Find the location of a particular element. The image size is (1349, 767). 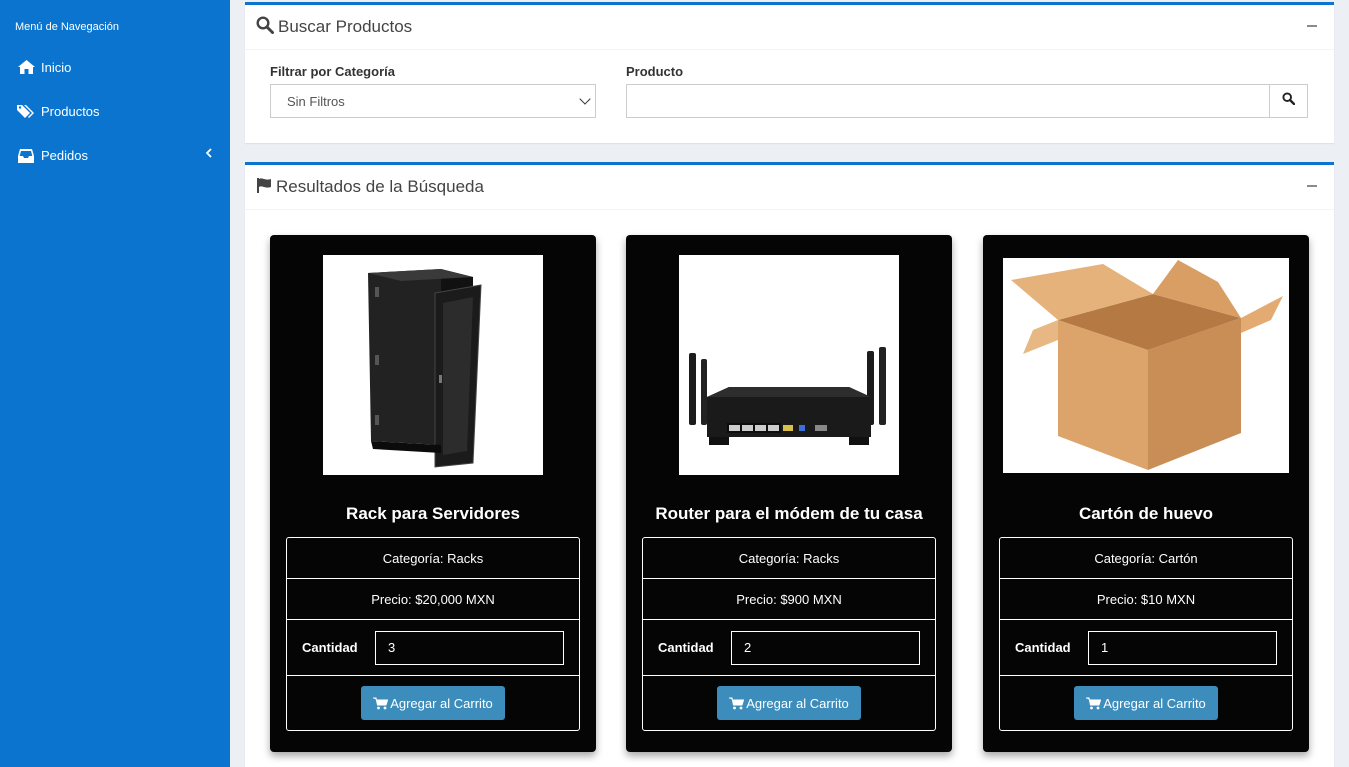

results-panel-header: Resultados de la Búsqueda is located at coordinates (789, 187).